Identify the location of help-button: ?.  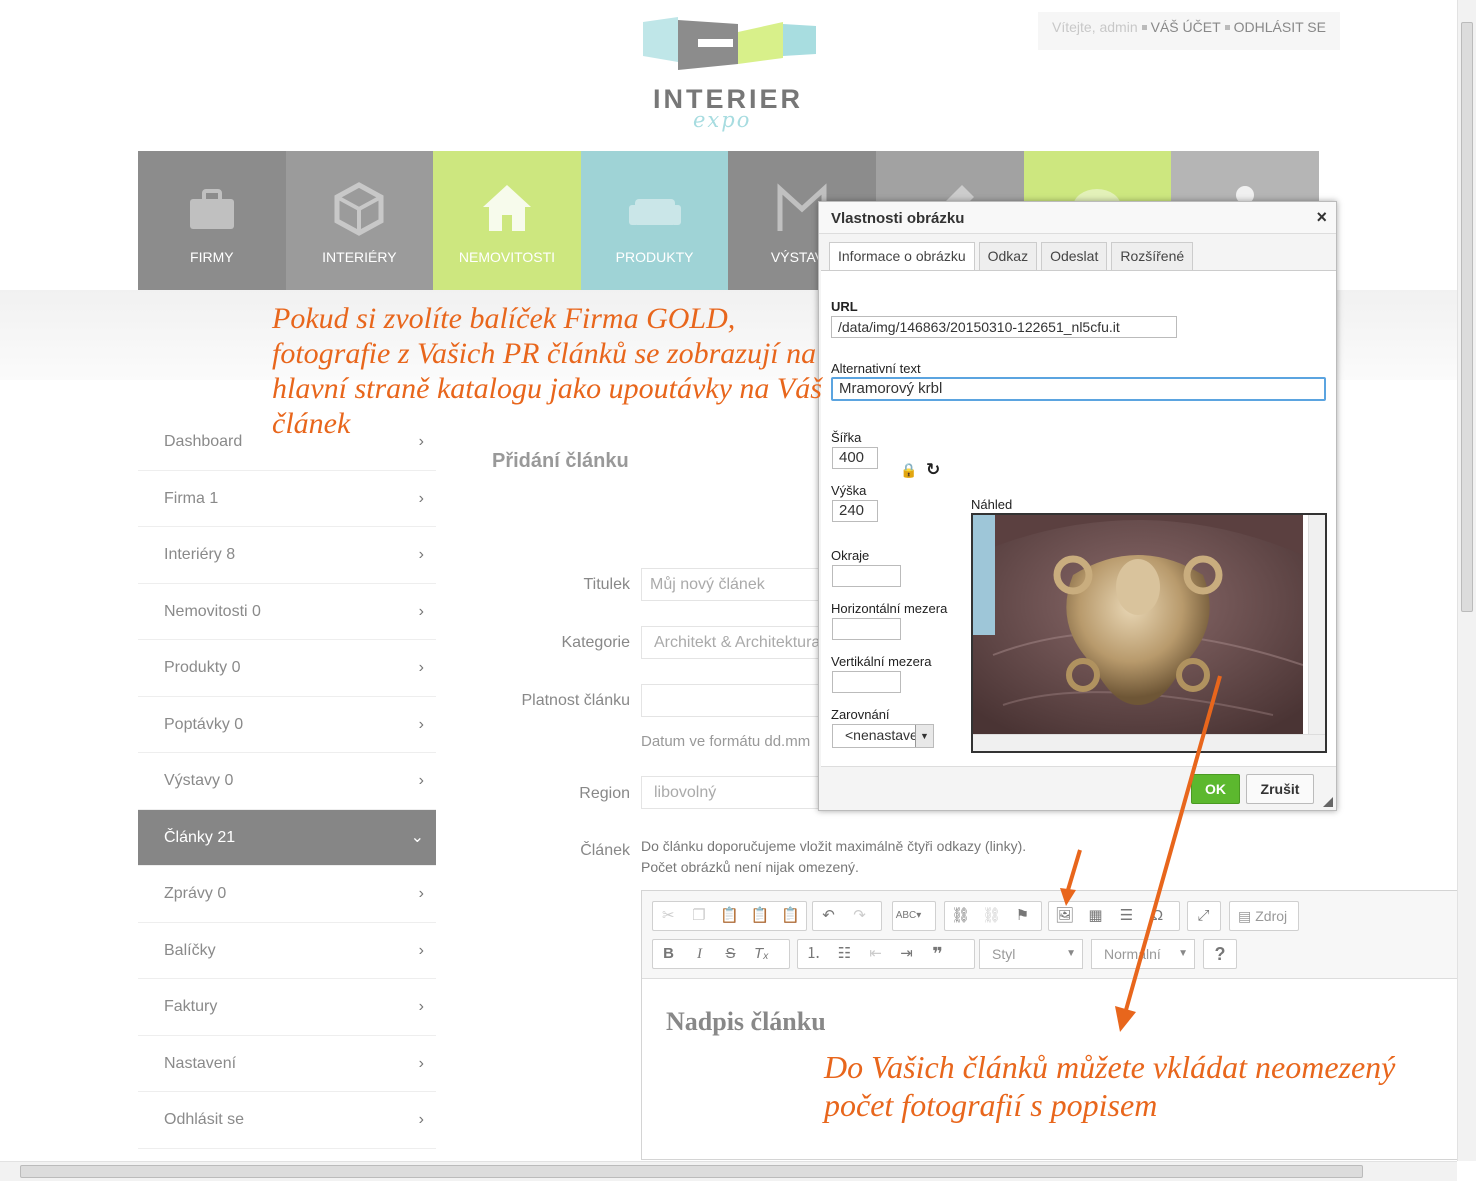
(1220, 954).